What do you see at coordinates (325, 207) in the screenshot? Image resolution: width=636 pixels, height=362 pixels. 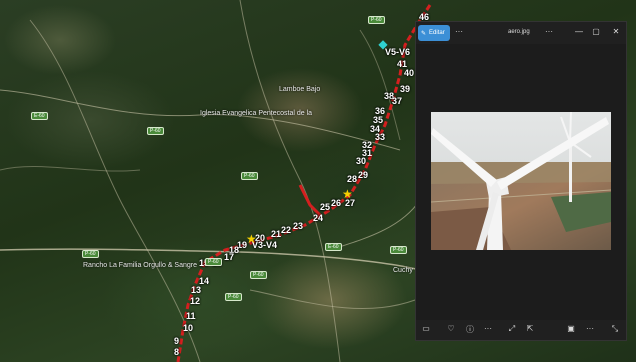 I see `km-marker: 25` at bounding box center [325, 207].